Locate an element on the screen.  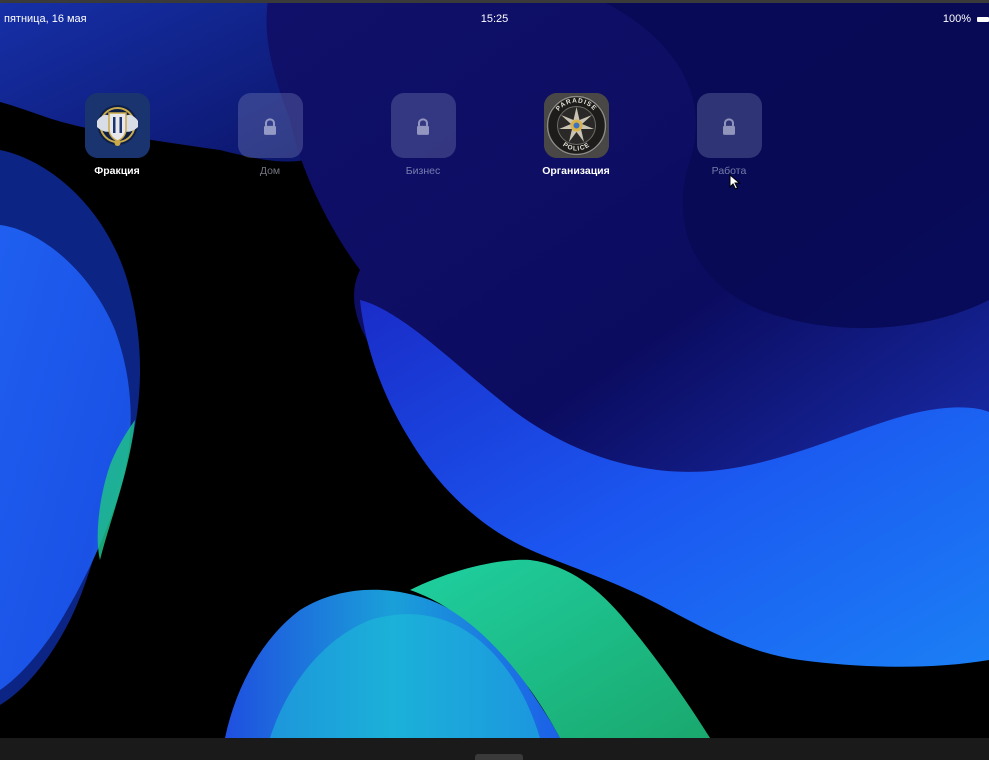
status-battery: 100% is located at coordinates (966, 19).